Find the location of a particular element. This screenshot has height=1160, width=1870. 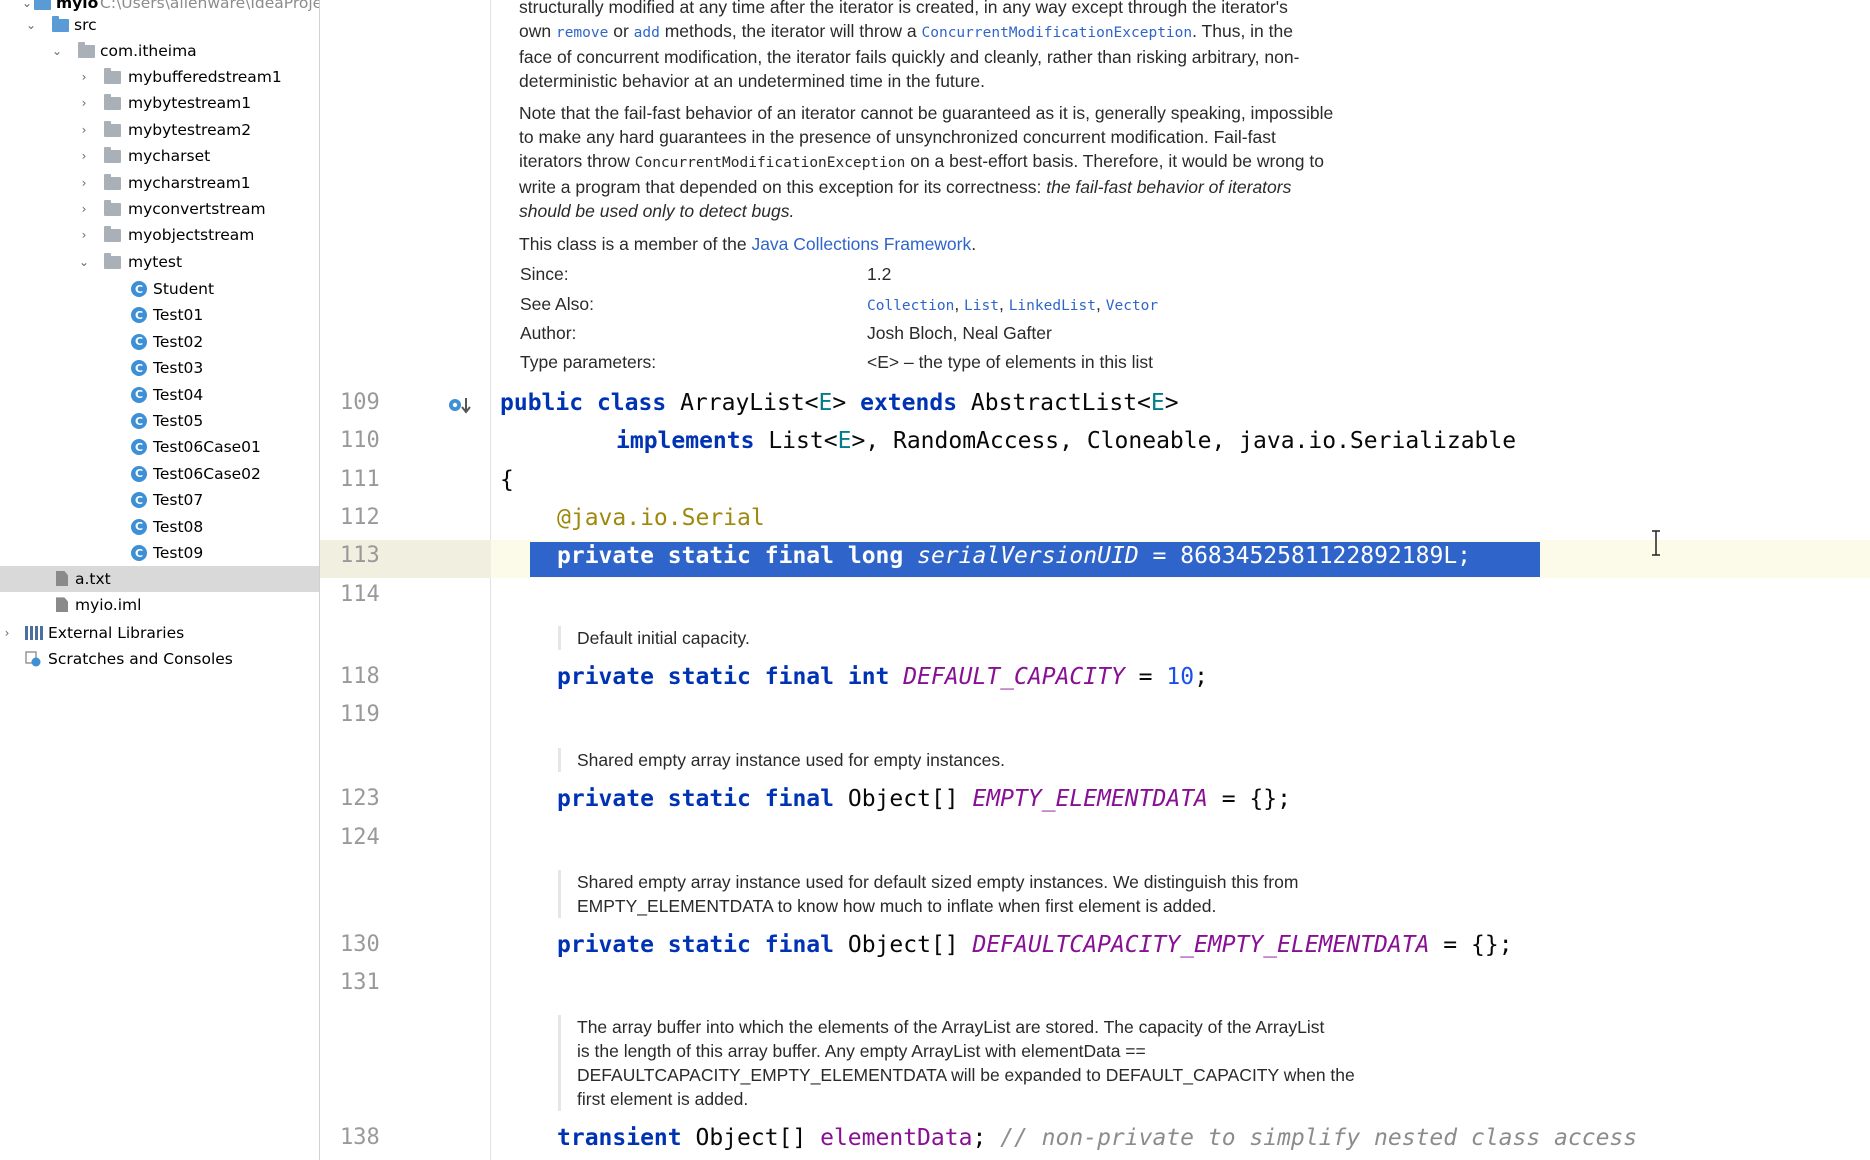

implements-marker-icon is located at coordinates (460, 408).